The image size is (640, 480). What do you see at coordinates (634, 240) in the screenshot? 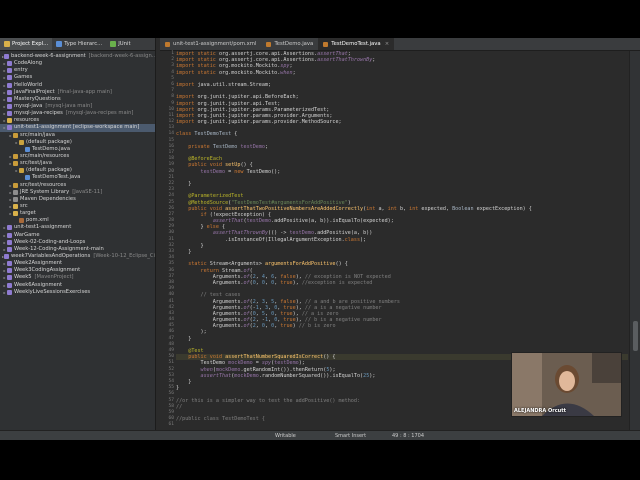
I see `editor-scrollbar` at bounding box center [634, 240].